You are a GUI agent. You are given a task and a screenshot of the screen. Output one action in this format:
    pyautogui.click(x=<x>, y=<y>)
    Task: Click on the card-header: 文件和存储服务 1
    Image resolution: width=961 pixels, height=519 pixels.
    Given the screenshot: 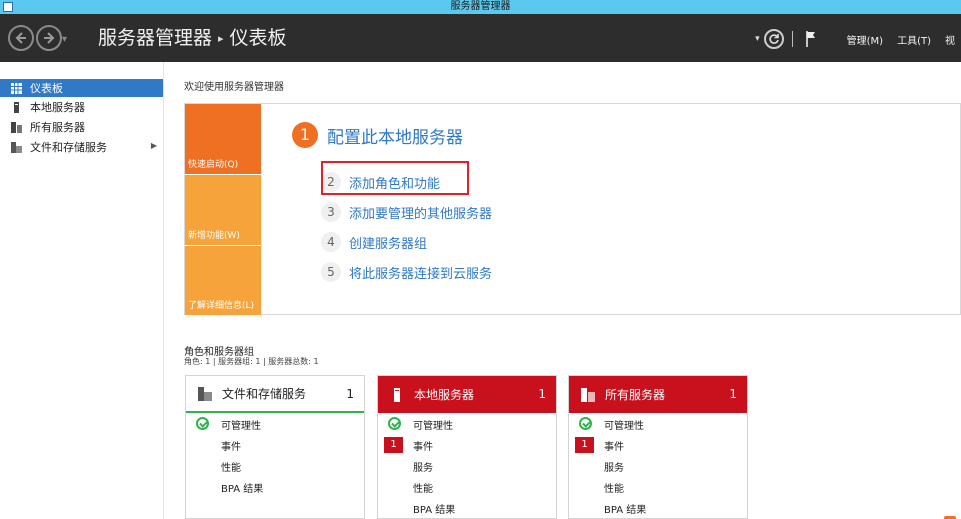 What is the action you would take?
    pyautogui.click(x=275, y=394)
    